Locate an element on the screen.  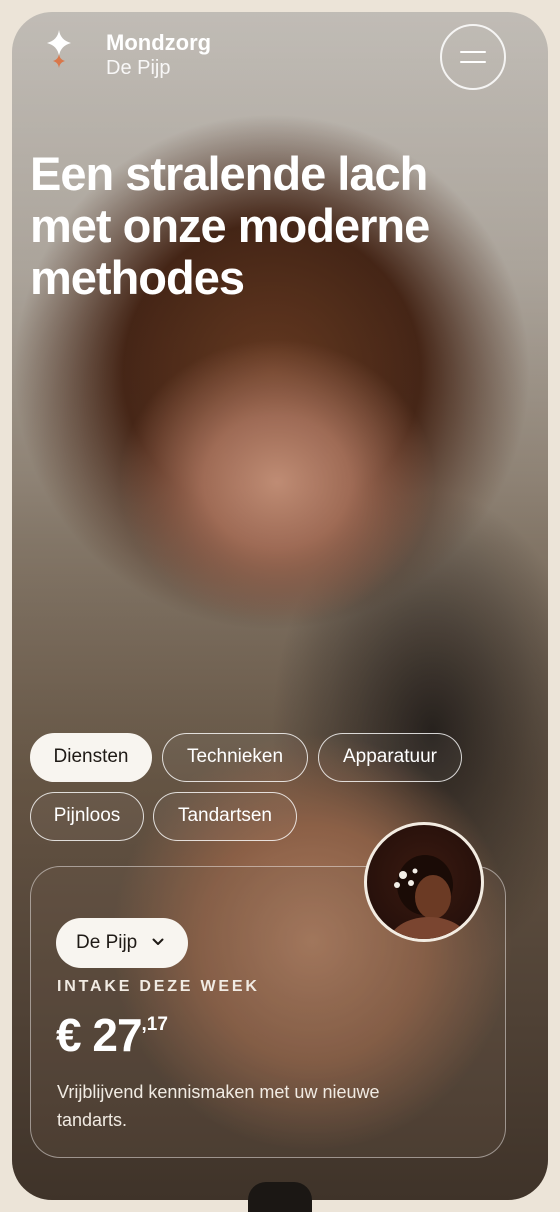
location-dropdown: De Pijp is located at coordinates (122, 943).